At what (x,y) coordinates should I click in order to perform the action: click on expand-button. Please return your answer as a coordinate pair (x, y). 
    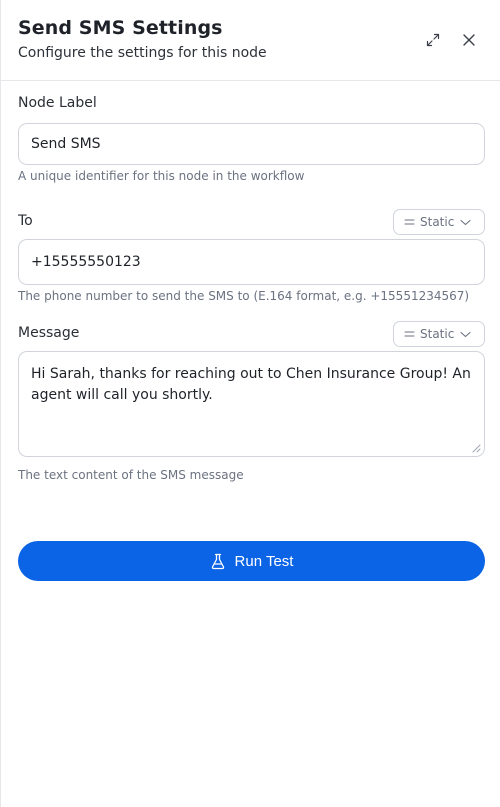
    Looking at the image, I should click on (433, 40).